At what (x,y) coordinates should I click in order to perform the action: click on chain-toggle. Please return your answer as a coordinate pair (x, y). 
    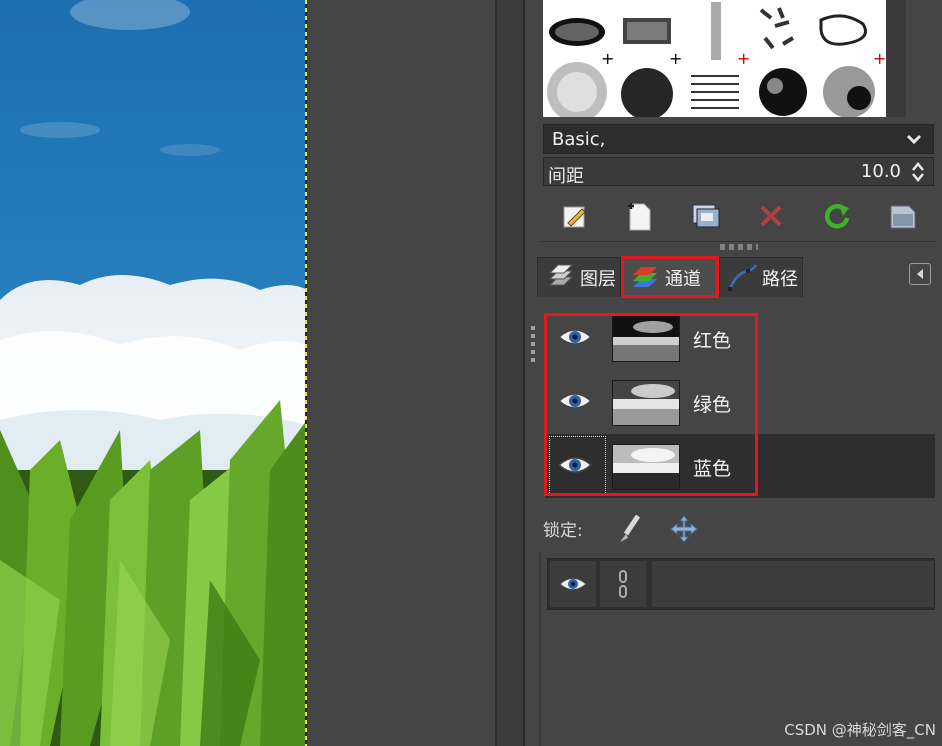
    Looking at the image, I should click on (623, 584).